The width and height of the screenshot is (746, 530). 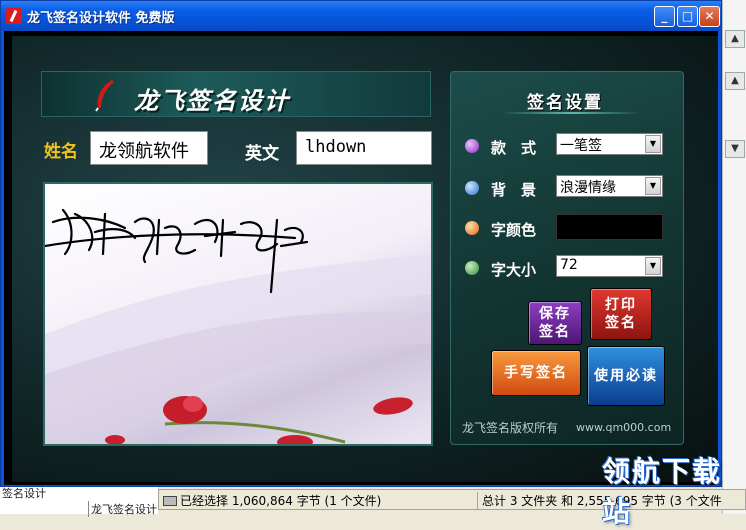 I want to click on drive-icon, so click(x=170, y=501).